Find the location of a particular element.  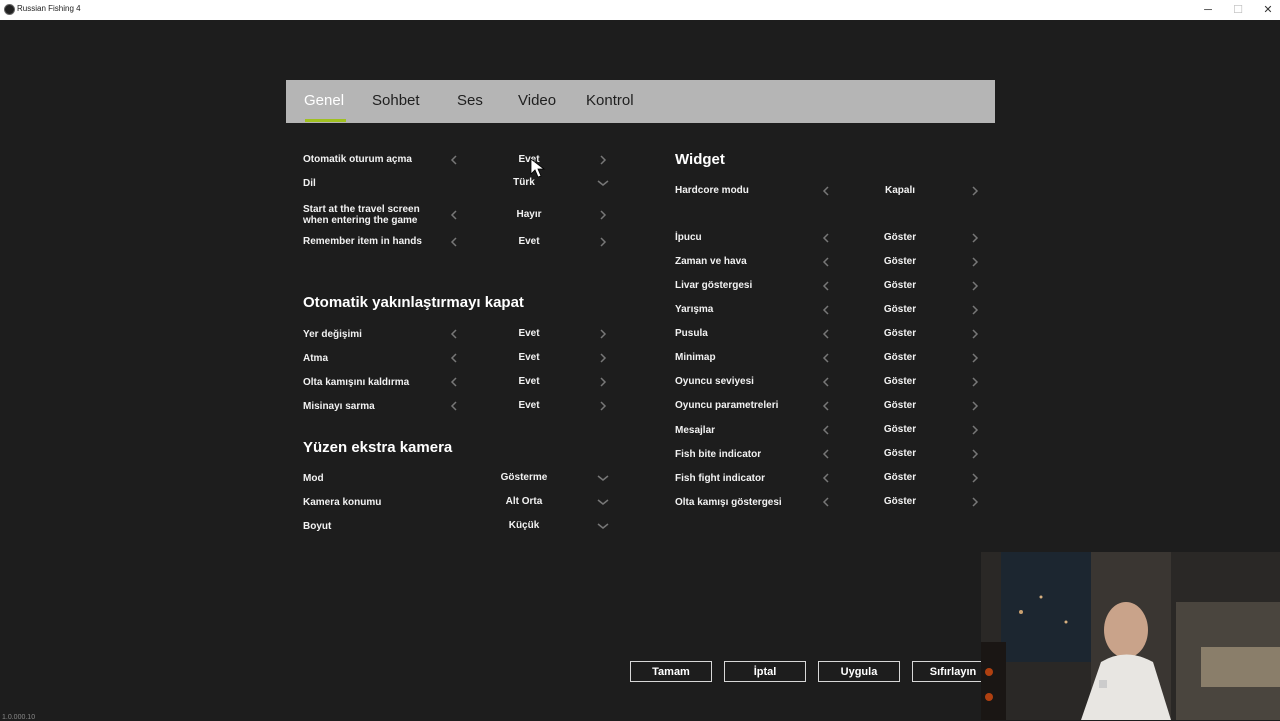

cancel-button: İptal is located at coordinates (765, 671).